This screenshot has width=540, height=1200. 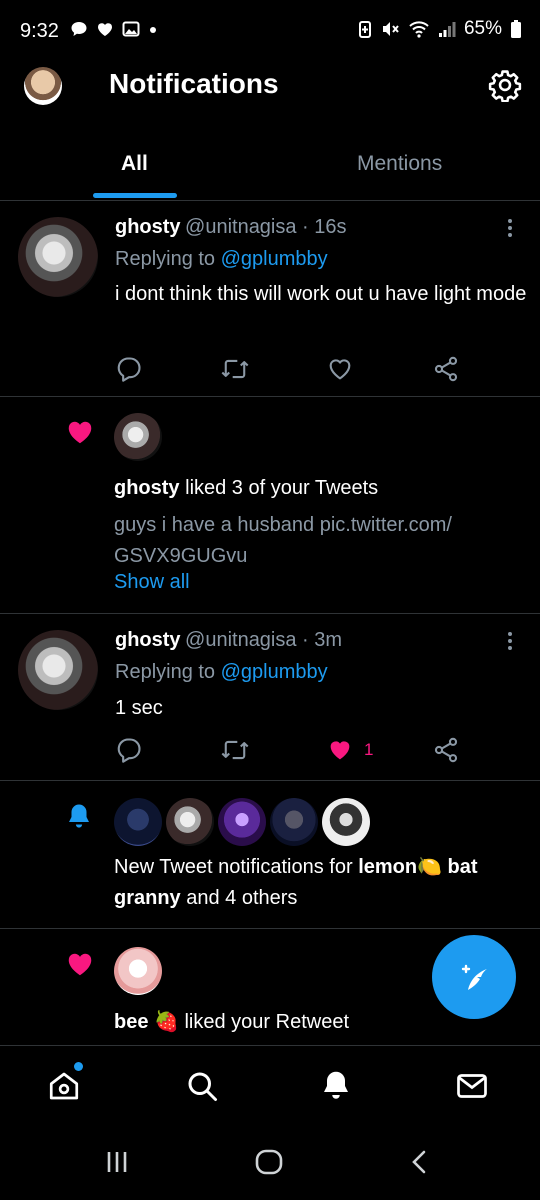 I want to click on tweet-header: ghosty @unitnagisa · 3m, so click(x=228, y=640).